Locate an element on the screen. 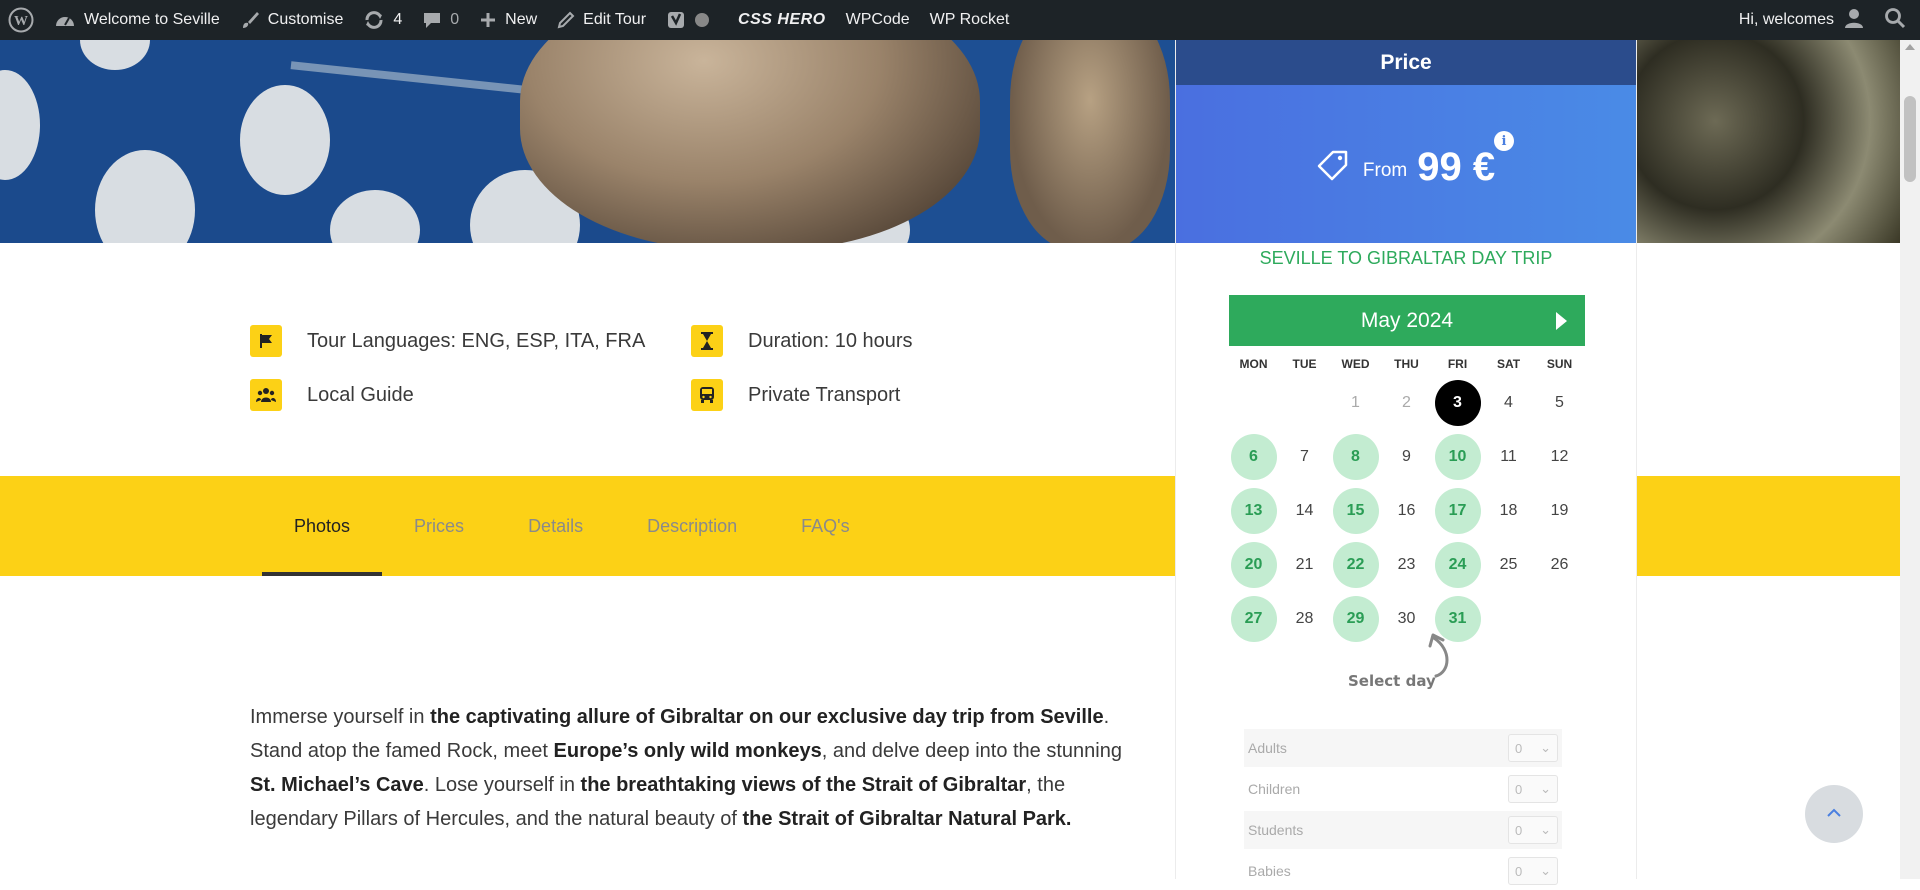 This screenshot has height=890, width=1920. customise-link: Customise is located at coordinates (292, 20).